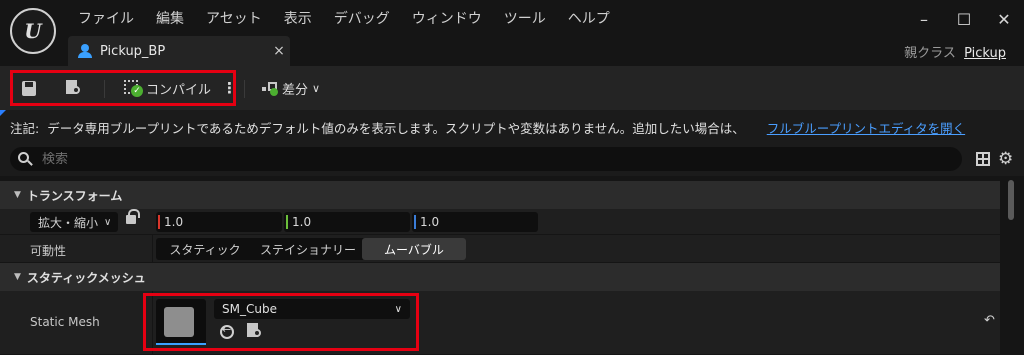  I want to click on compile-button: ✓ コンパイル, so click(167, 88).